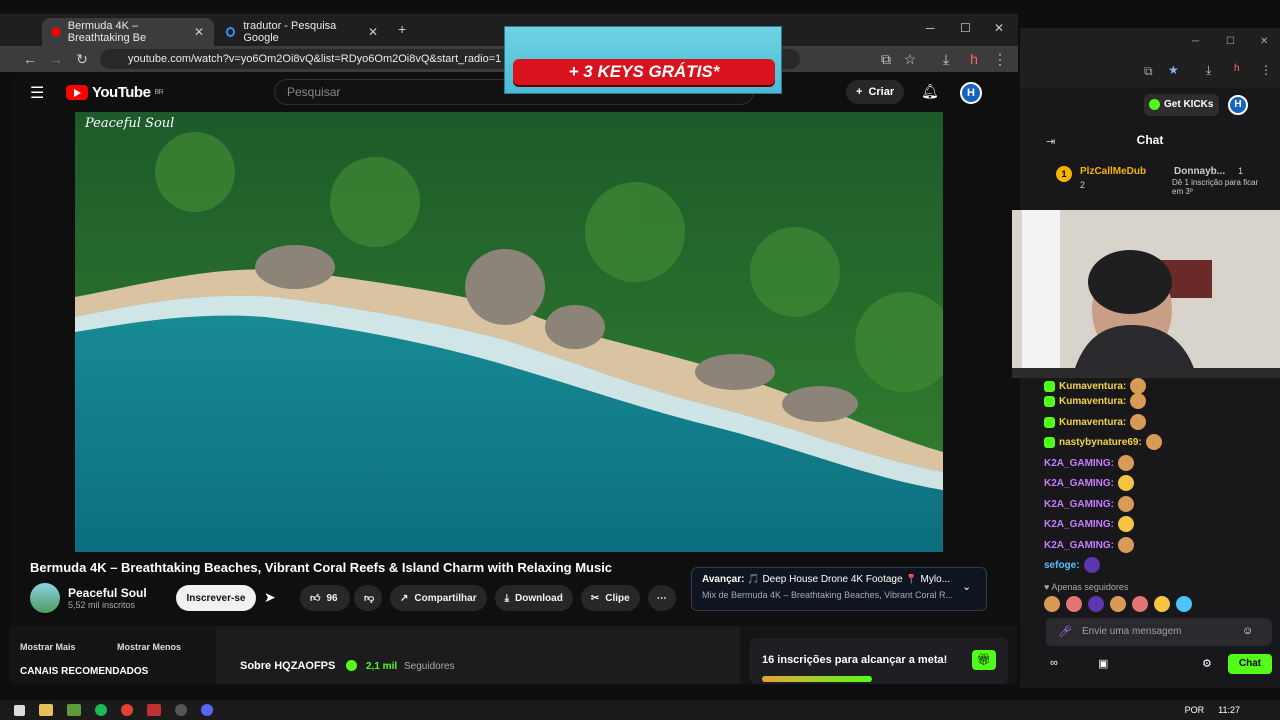 The width and height of the screenshot is (1280, 720). What do you see at coordinates (114, 593) in the screenshot?
I see `channel-name: Peaceful Soul` at bounding box center [114, 593].